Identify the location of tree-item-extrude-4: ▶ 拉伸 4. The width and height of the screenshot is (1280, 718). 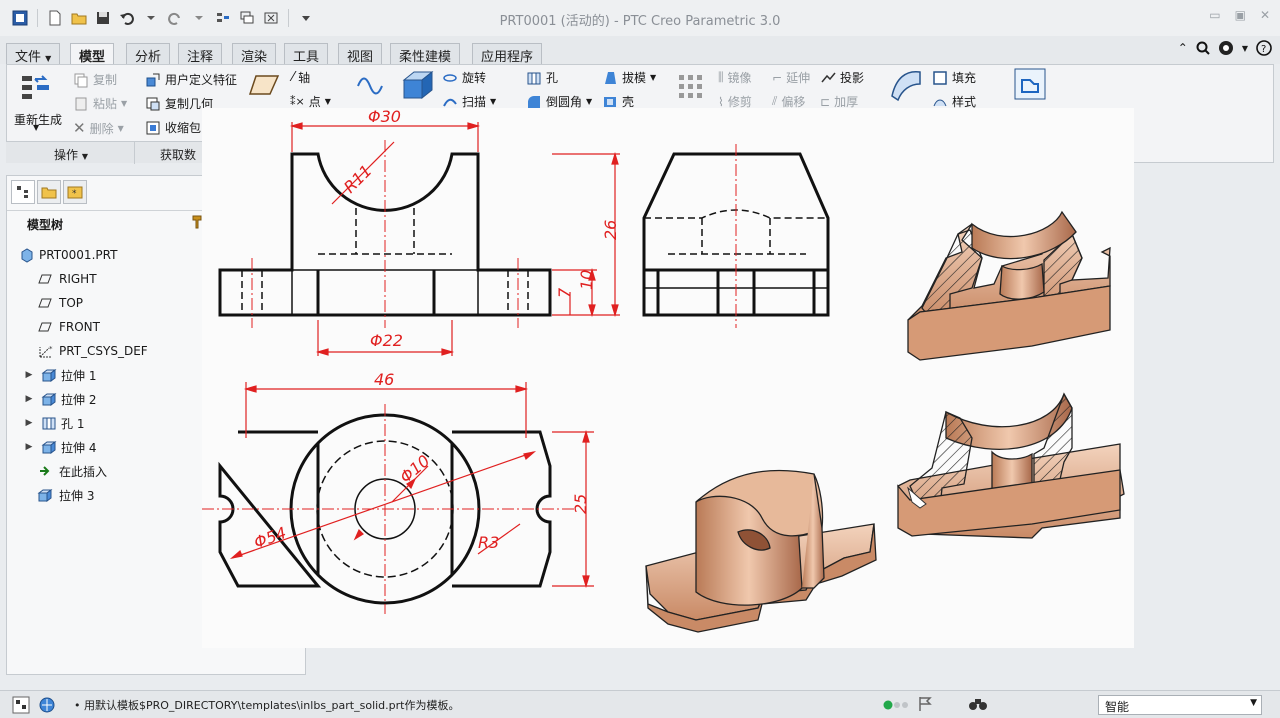
(60, 447).